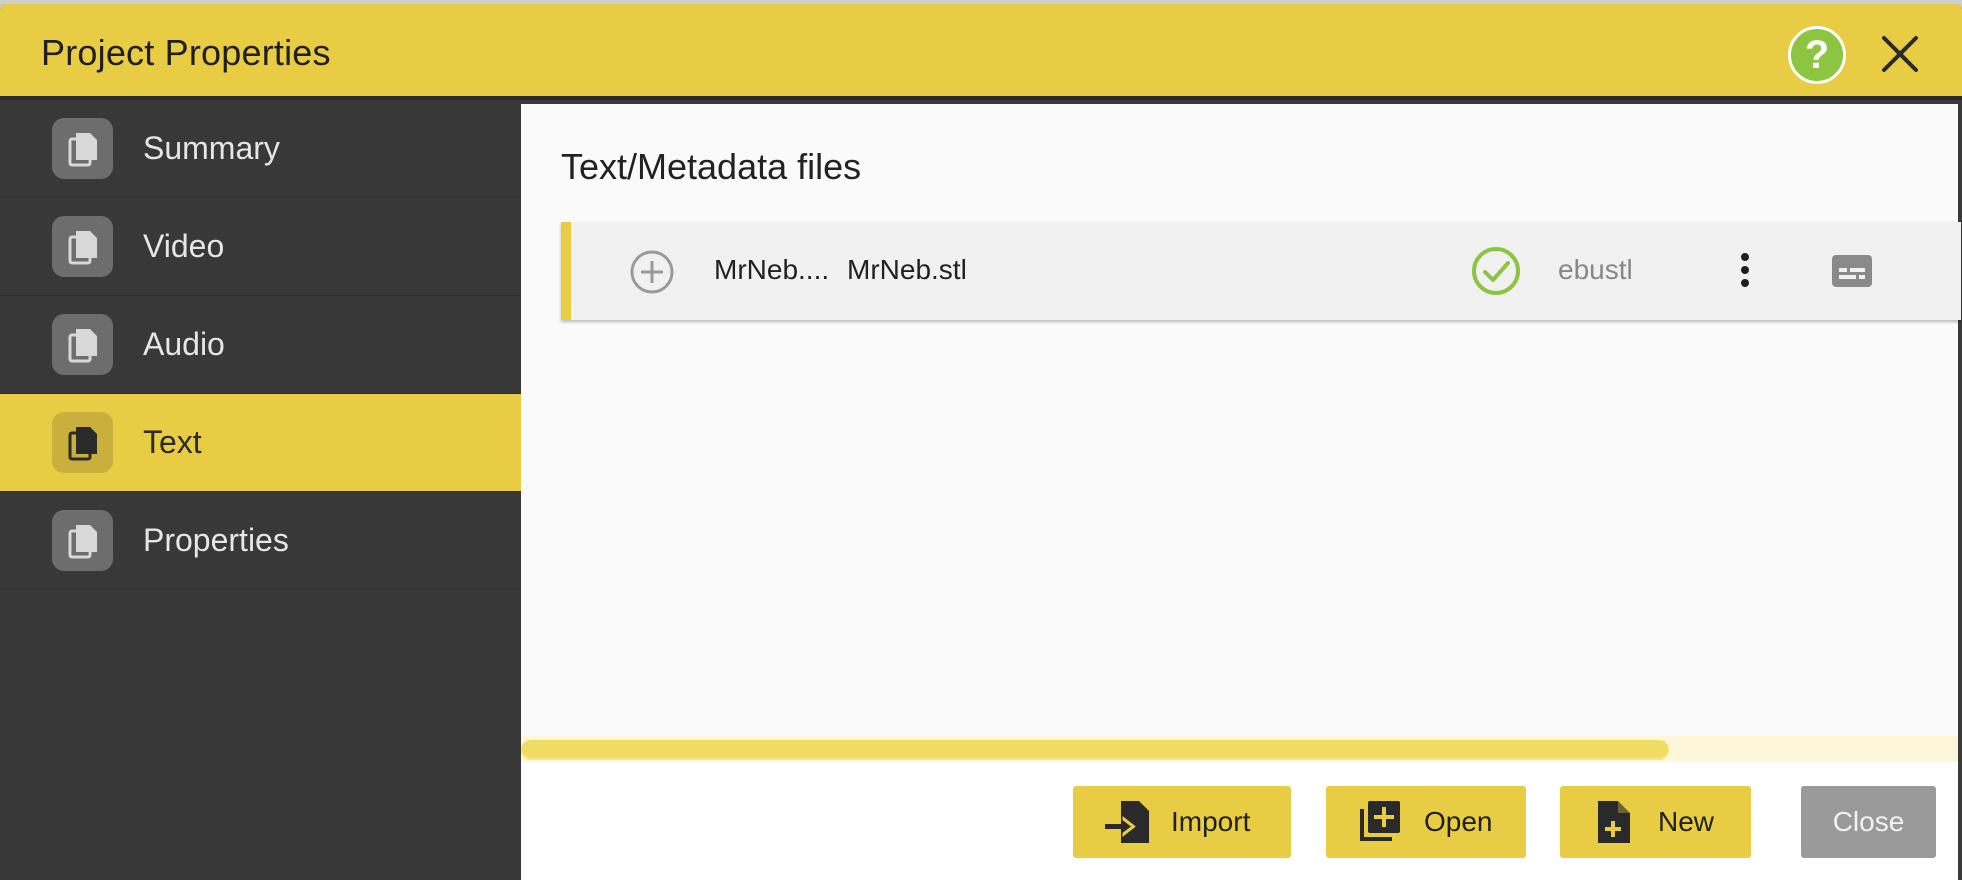 This screenshot has height=880, width=1962. I want to click on sidebar-item-text: Text, so click(260, 443).